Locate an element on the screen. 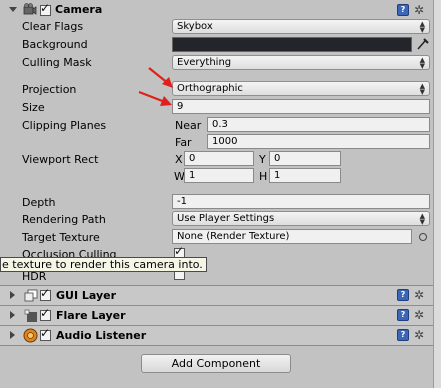  gui-layer-icon is located at coordinates (31, 295).